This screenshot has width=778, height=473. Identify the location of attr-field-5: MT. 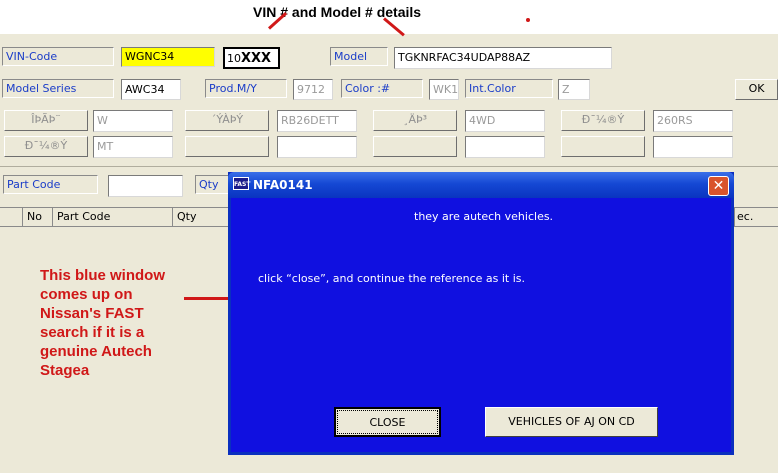
(133, 147).